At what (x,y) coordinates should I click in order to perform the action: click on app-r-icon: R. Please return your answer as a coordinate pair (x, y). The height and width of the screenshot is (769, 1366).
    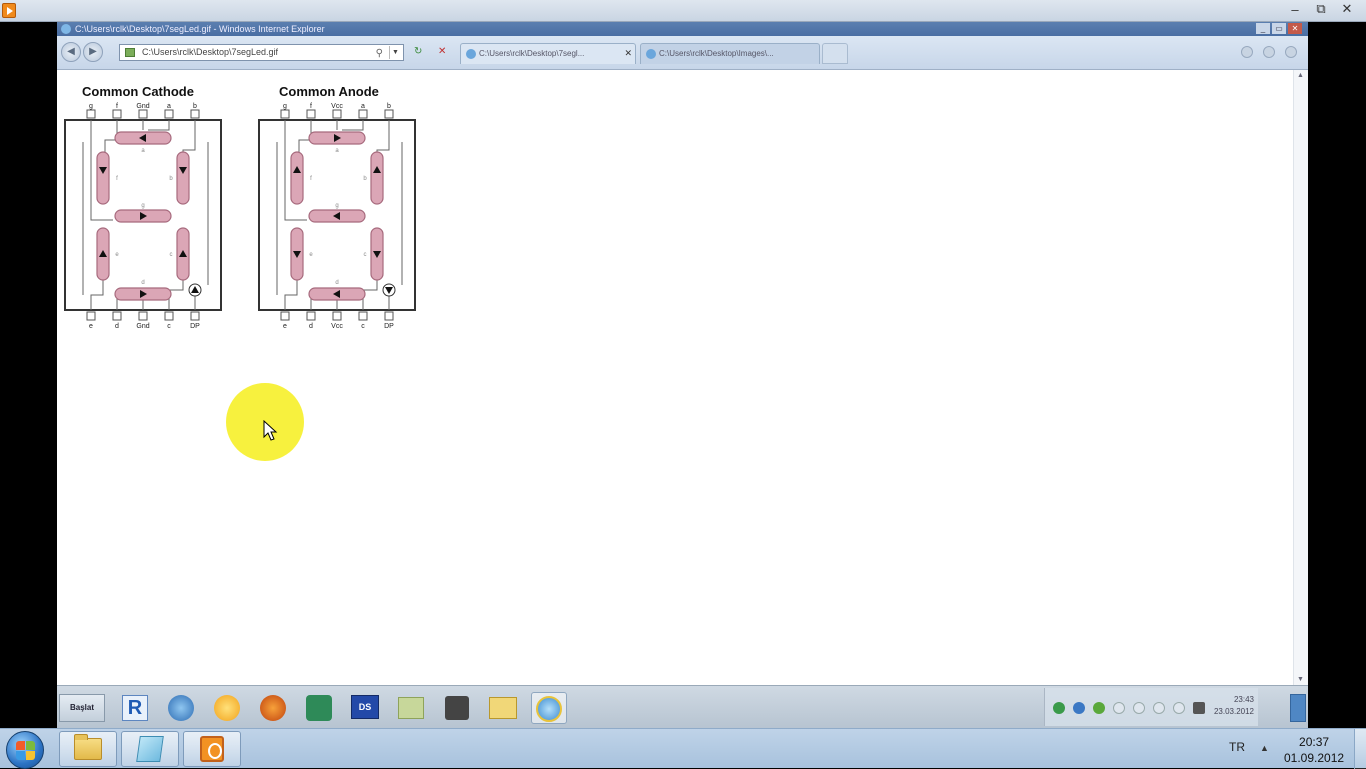
    Looking at the image, I should click on (135, 708).